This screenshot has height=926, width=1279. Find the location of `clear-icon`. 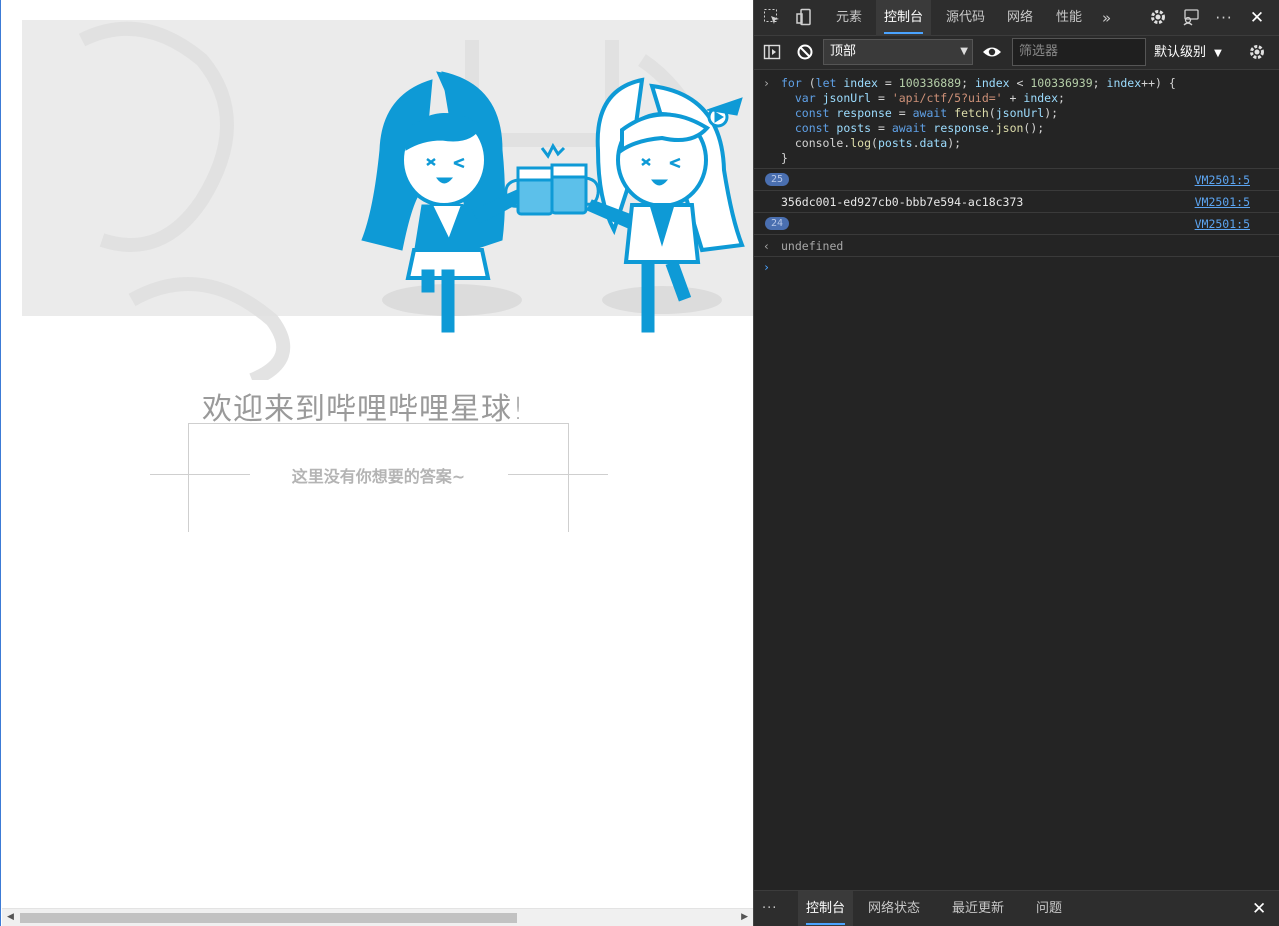

clear-icon is located at coordinates (805, 53).